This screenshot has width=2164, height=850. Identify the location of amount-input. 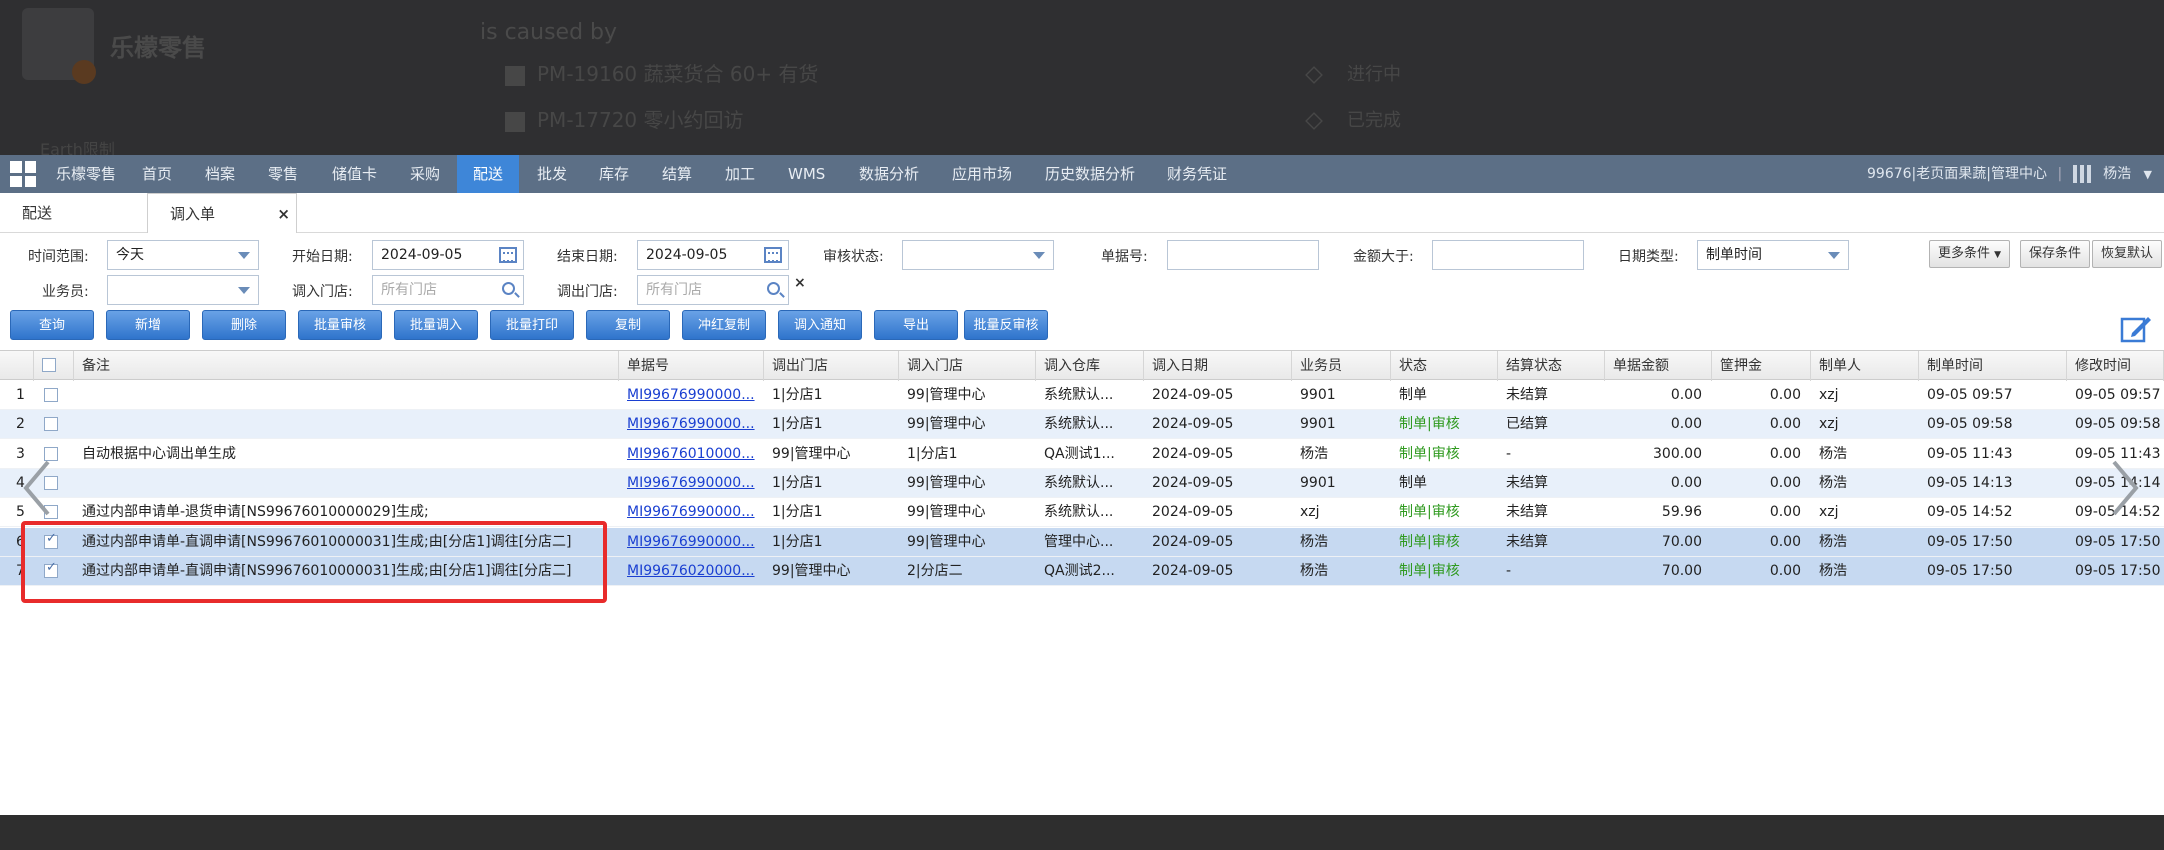
(1508, 255).